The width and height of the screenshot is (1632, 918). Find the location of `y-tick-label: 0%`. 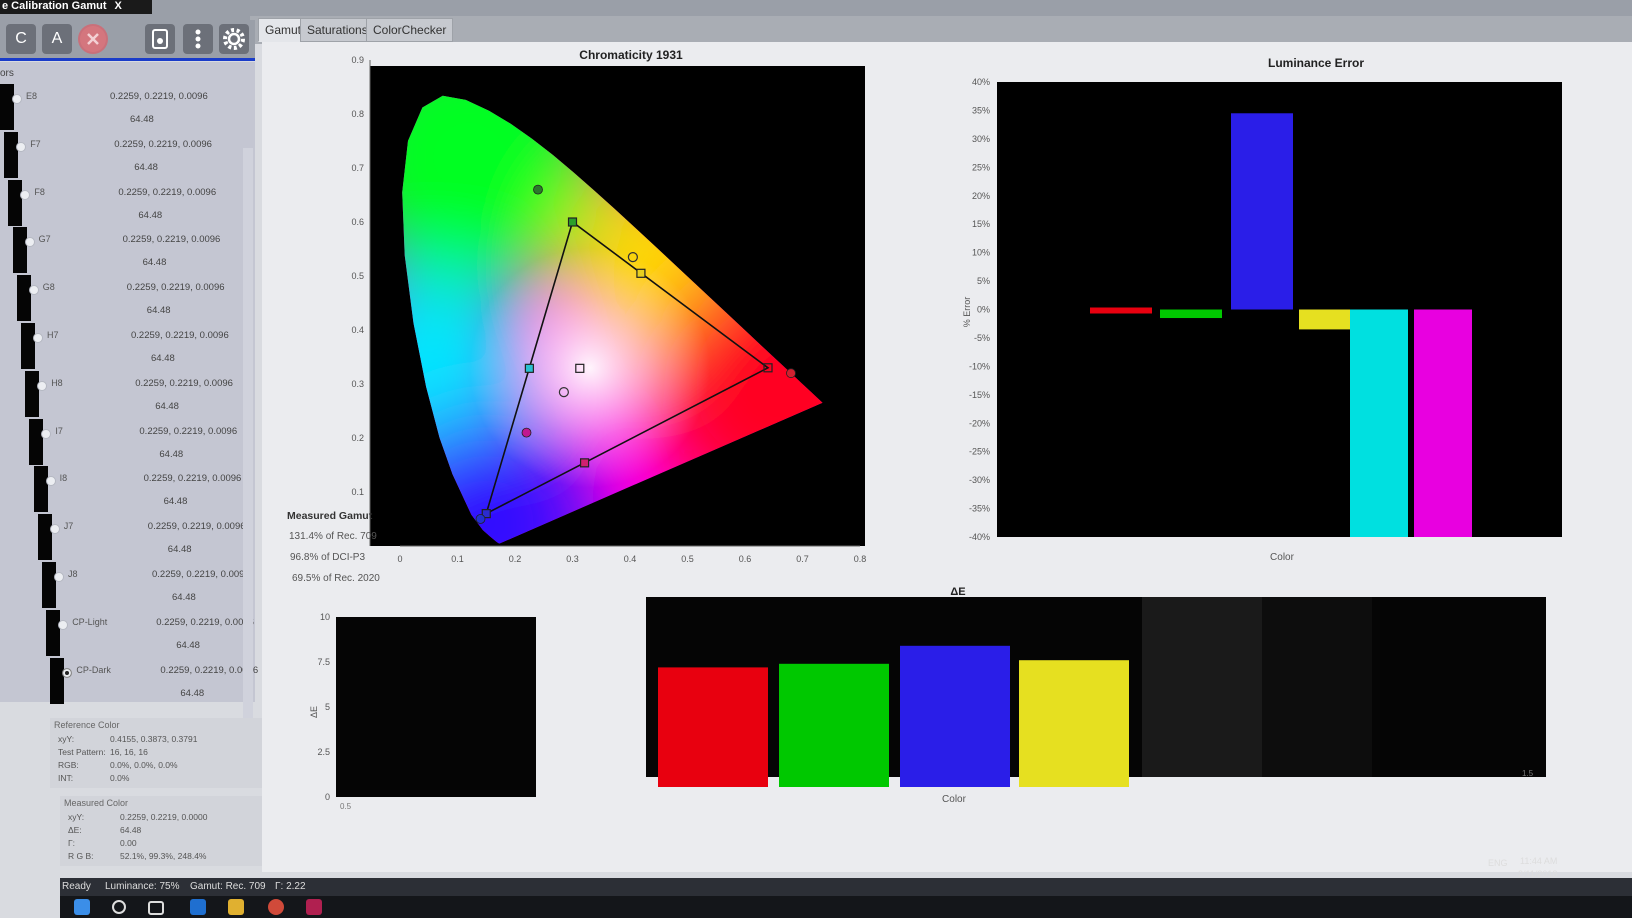

y-tick-label: 0% is located at coordinates (983, 310).